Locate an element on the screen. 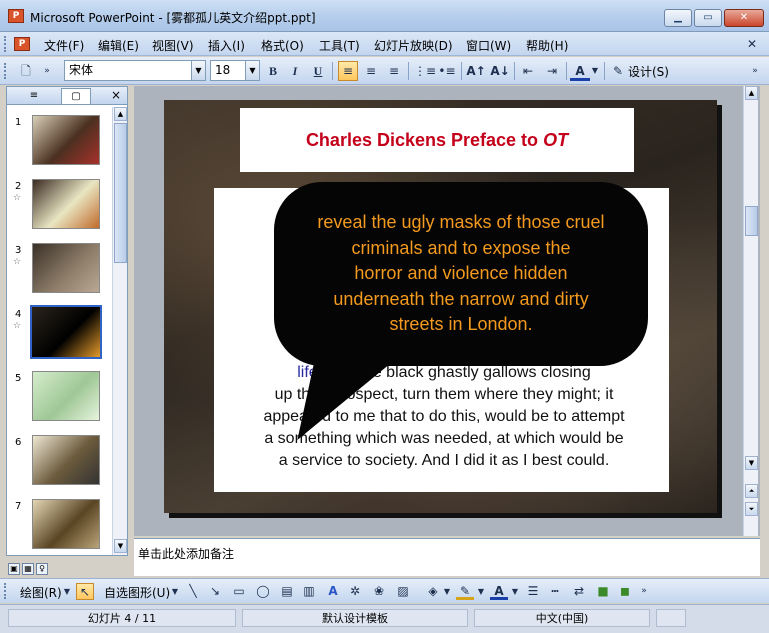 This screenshot has width=769, height=633. slide-thumbnail-row: 7 is located at coordinates (60, 525).